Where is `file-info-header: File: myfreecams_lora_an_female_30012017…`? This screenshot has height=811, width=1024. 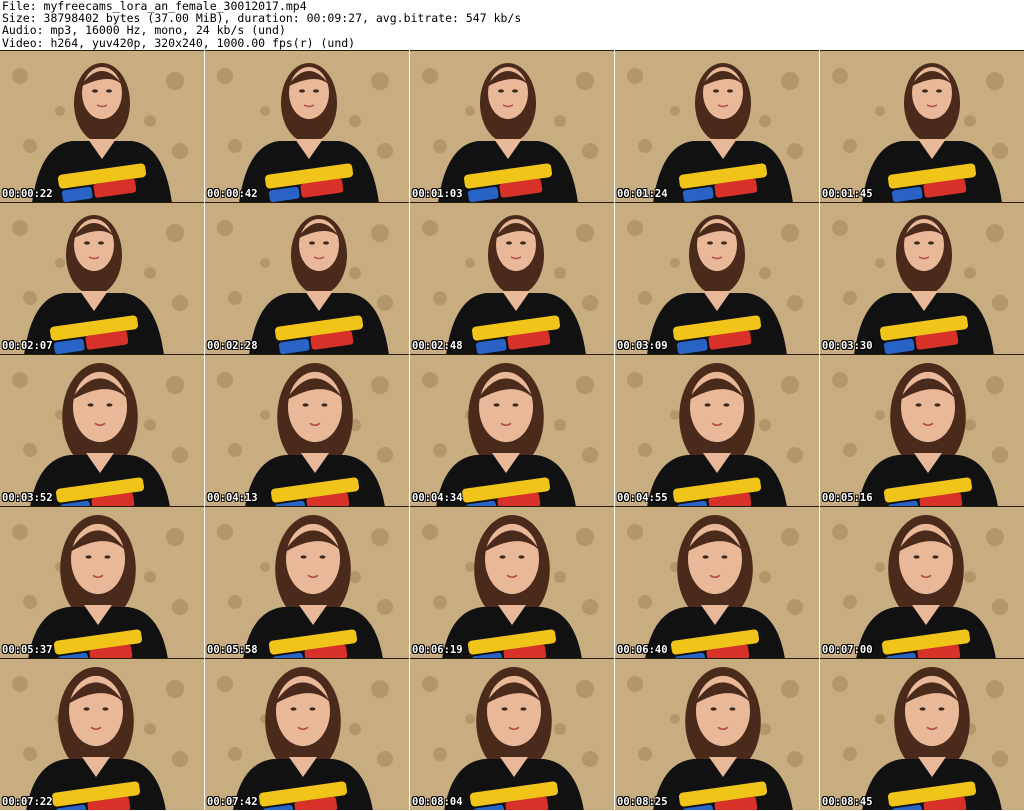
file-info-header: File: myfreecams_lora_an_female_30012017… is located at coordinates (512, 25).